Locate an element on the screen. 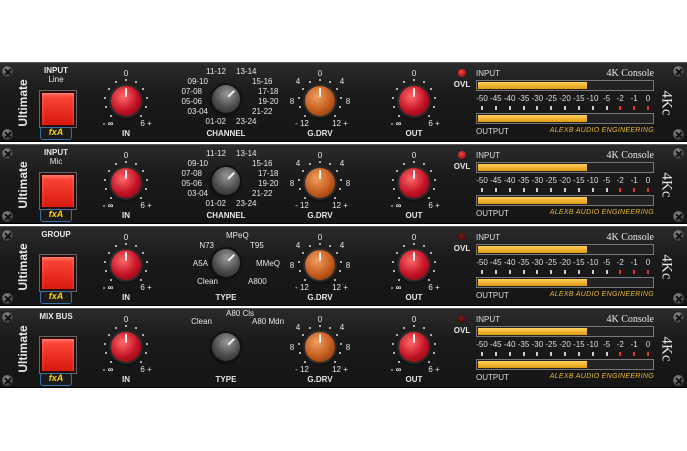 The image size is (687, 451). rack-screw-icon is located at coordinates (7, 235).